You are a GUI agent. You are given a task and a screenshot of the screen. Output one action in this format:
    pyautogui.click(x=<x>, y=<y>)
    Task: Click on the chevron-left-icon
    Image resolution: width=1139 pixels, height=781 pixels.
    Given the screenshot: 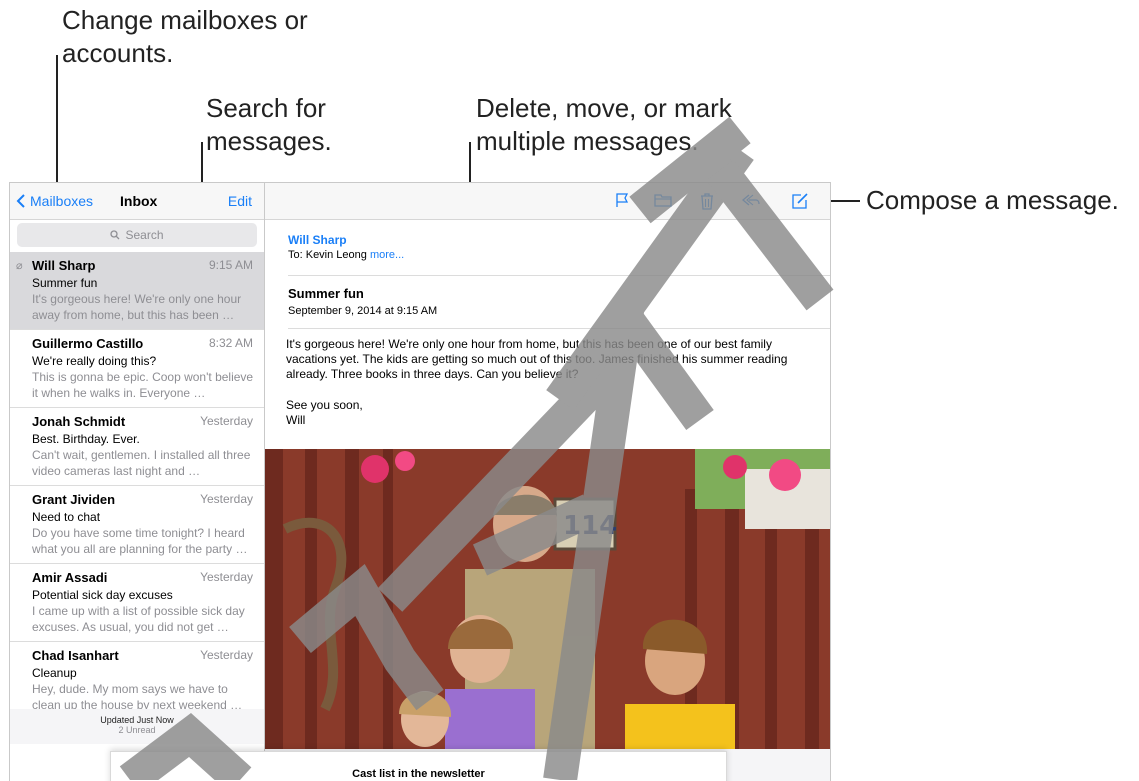 What is the action you would take?
    pyautogui.click(x=20, y=201)
    